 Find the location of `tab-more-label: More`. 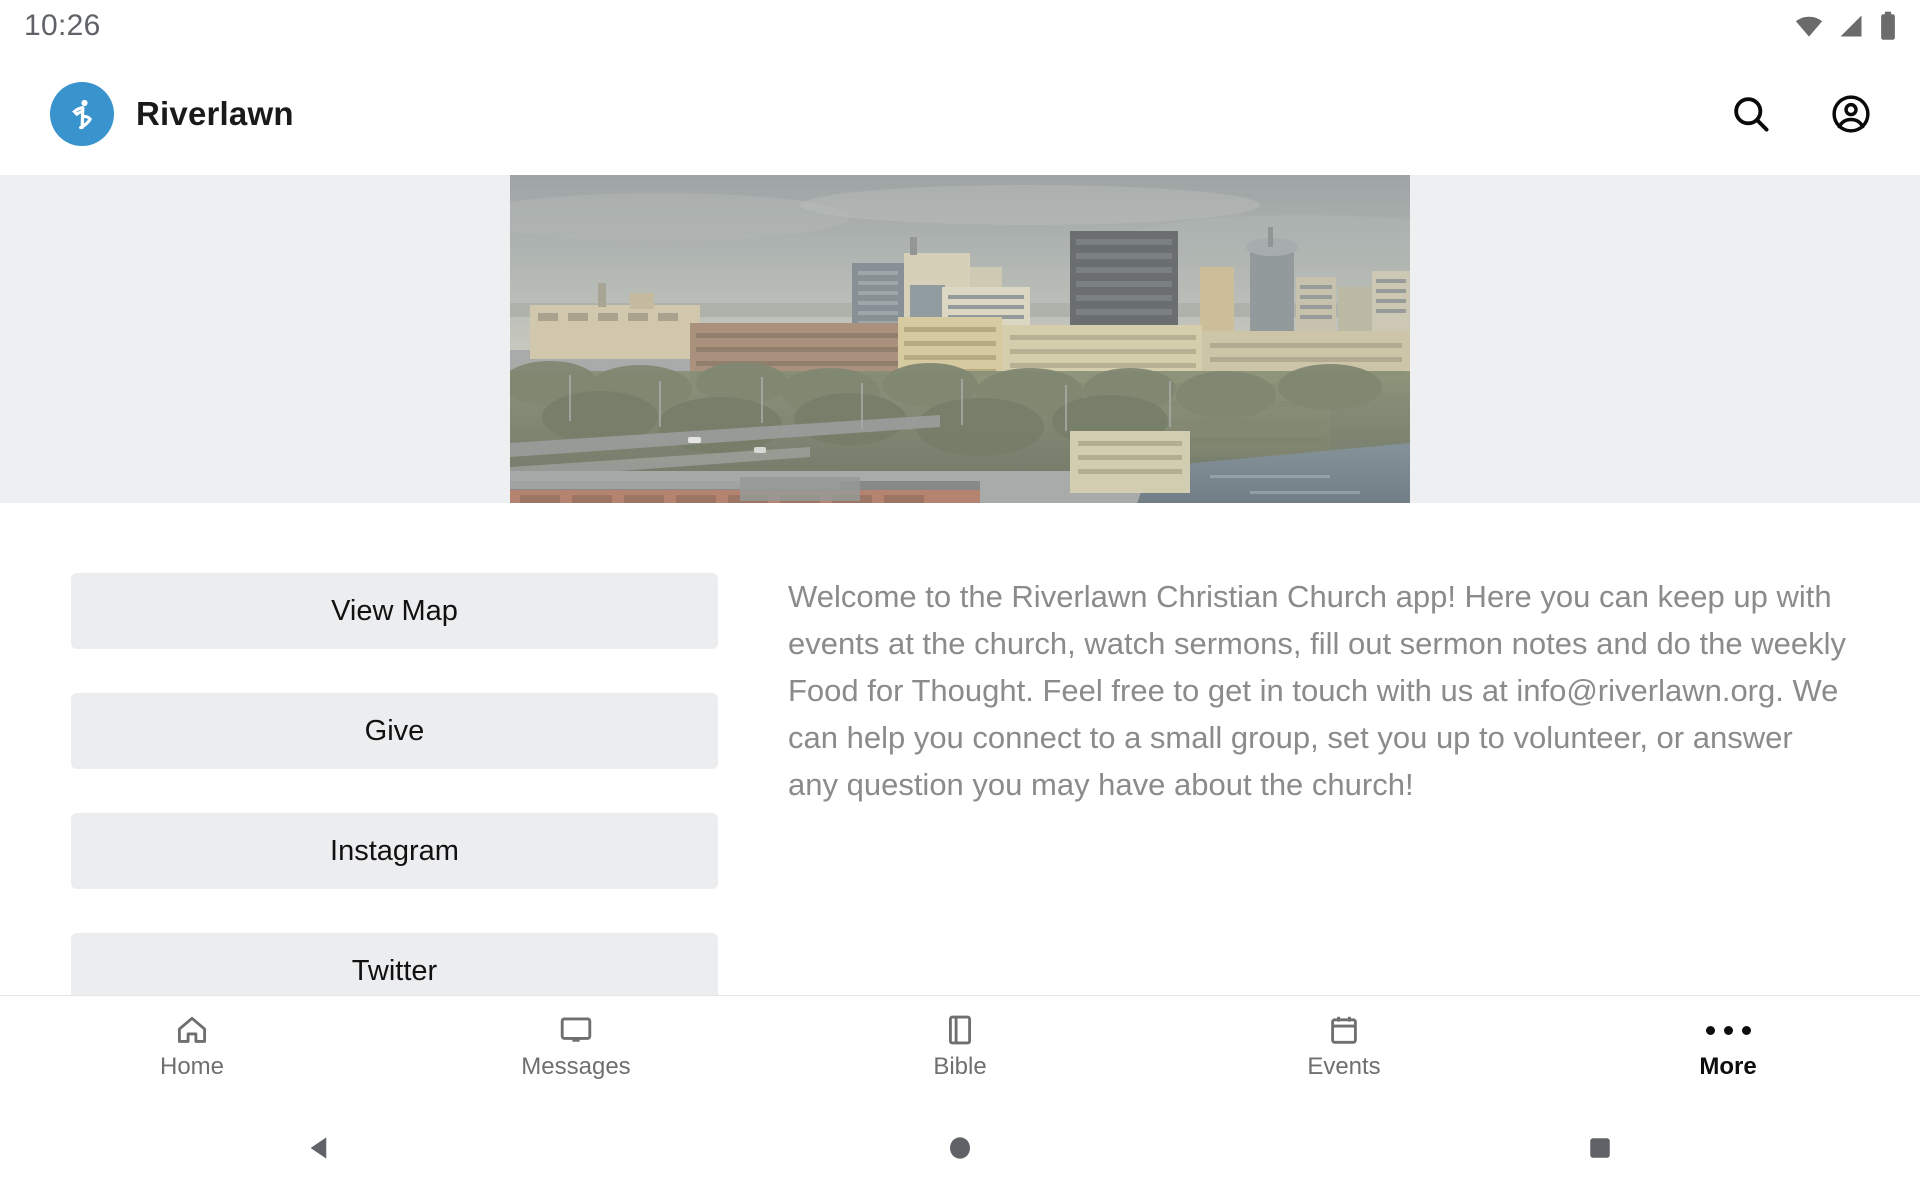

tab-more-label: More is located at coordinates (1728, 1066).